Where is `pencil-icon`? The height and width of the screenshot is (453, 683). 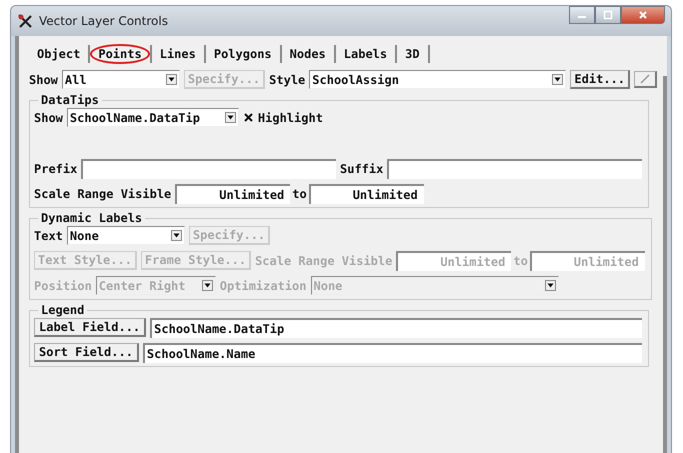
pencil-icon is located at coordinates (645, 79).